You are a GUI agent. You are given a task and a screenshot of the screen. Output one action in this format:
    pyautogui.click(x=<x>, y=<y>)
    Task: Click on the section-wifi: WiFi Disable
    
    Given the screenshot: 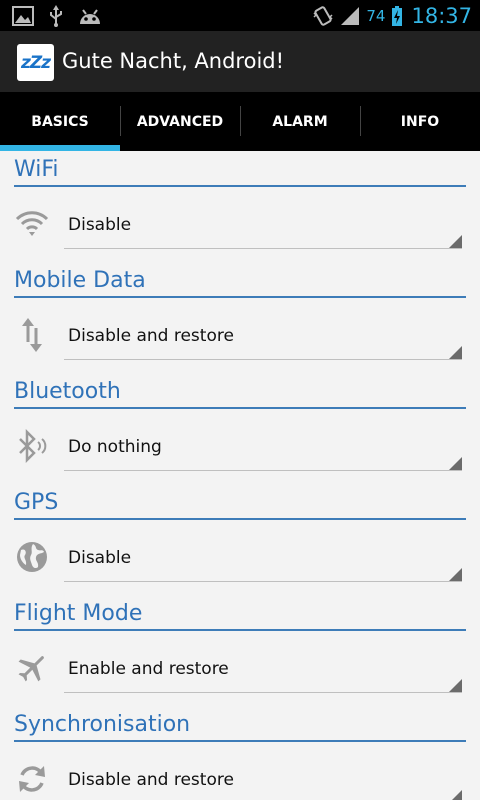 What is the action you would take?
    pyautogui.click(x=240, y=206)
    